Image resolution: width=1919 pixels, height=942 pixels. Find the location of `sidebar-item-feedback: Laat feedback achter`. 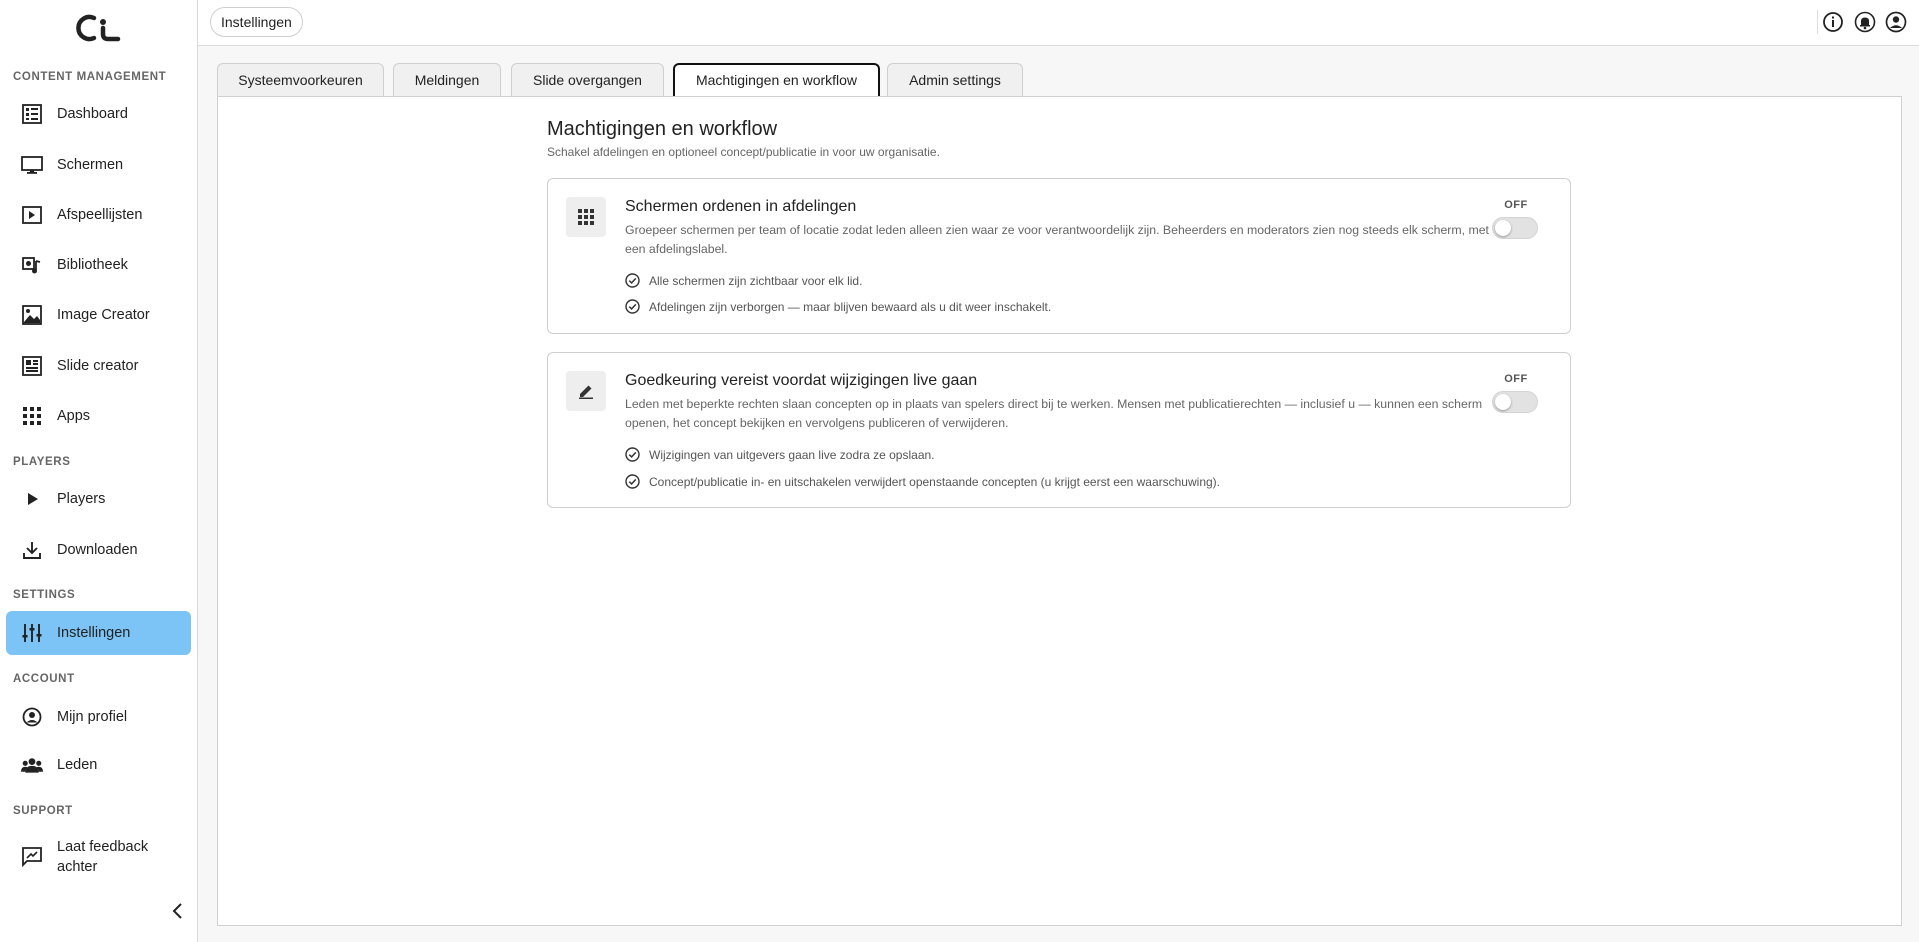

sidebar-item-feedback: Laat feedback achter is located at coordinates (98, 857).